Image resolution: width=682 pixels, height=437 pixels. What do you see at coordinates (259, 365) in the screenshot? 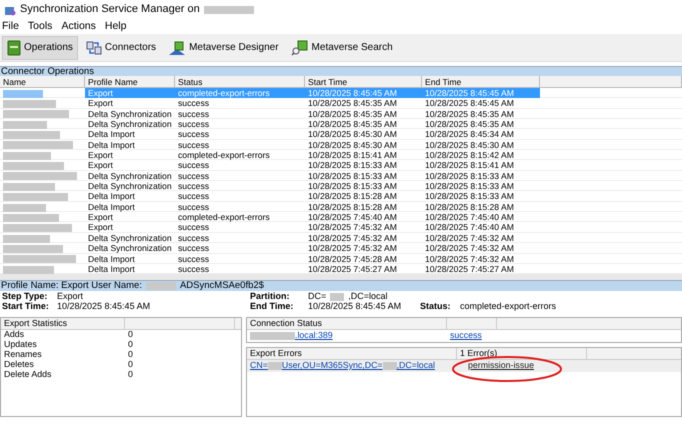
I see `error-dn-link: CN=` at bounding box center [259, 365].